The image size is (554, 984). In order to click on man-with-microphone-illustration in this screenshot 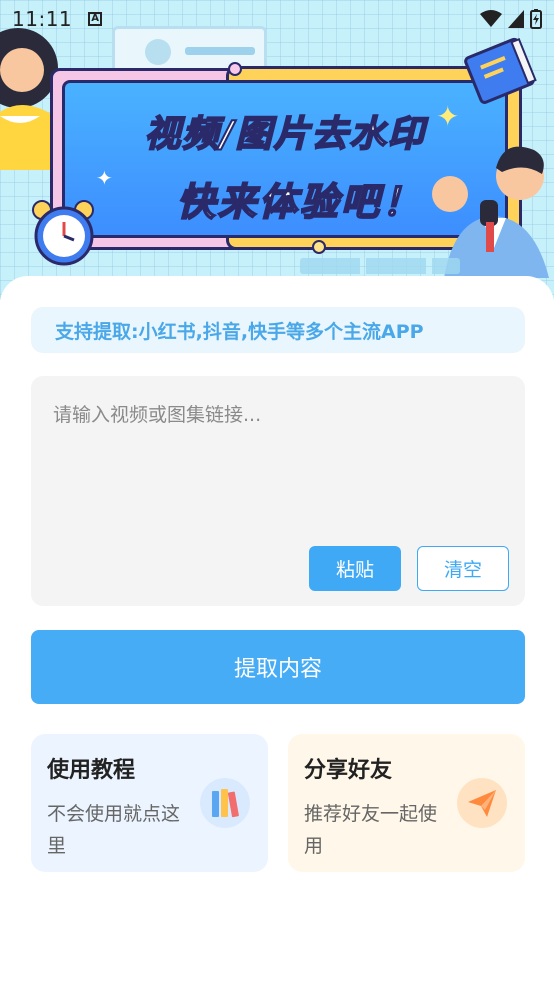, I will do `click(490, 212)`.